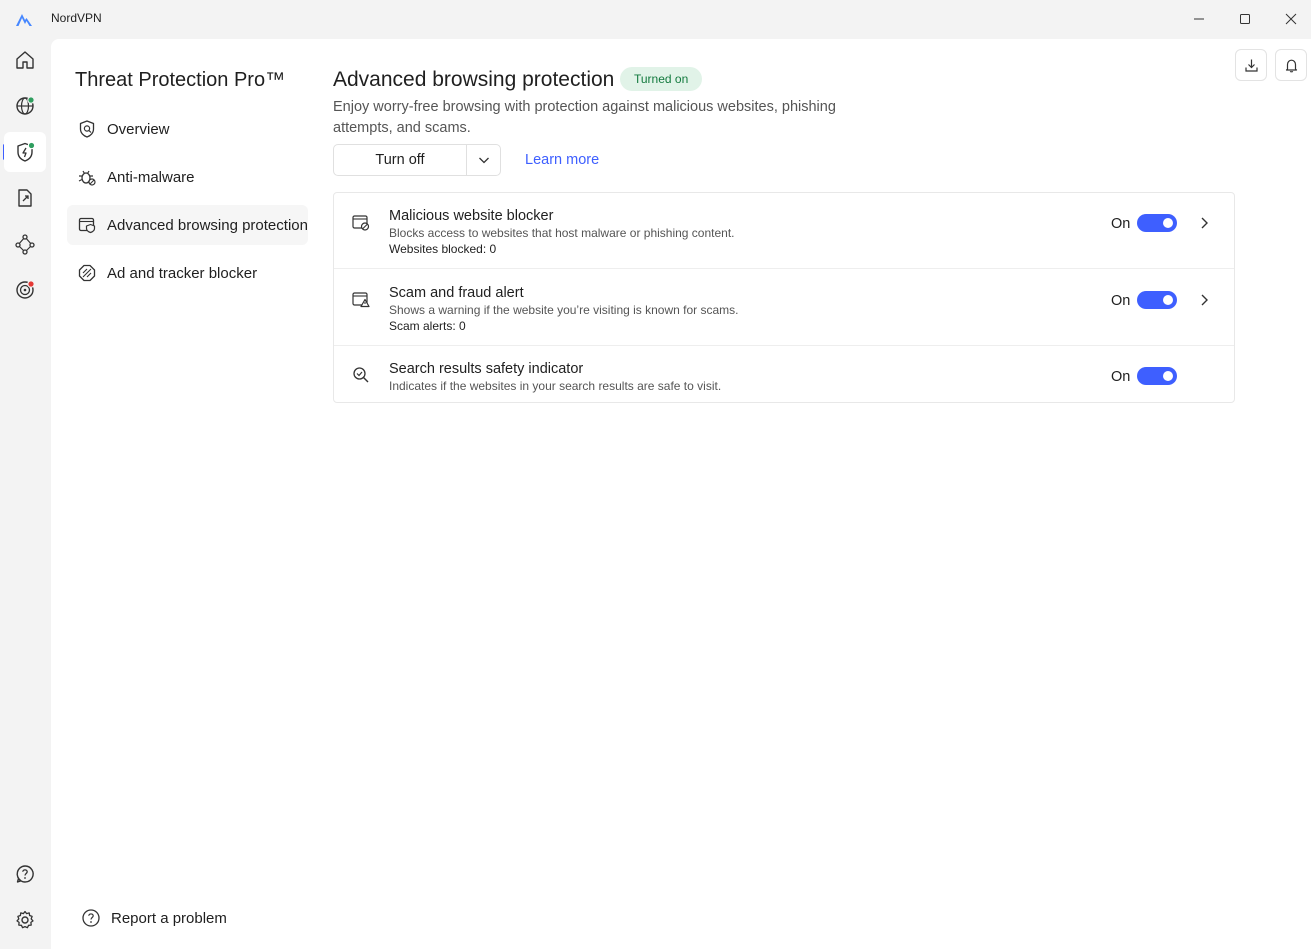  Describe the element at coordinates (361, 300) in the screenshot. I see `browser-warning-icon` at that location.